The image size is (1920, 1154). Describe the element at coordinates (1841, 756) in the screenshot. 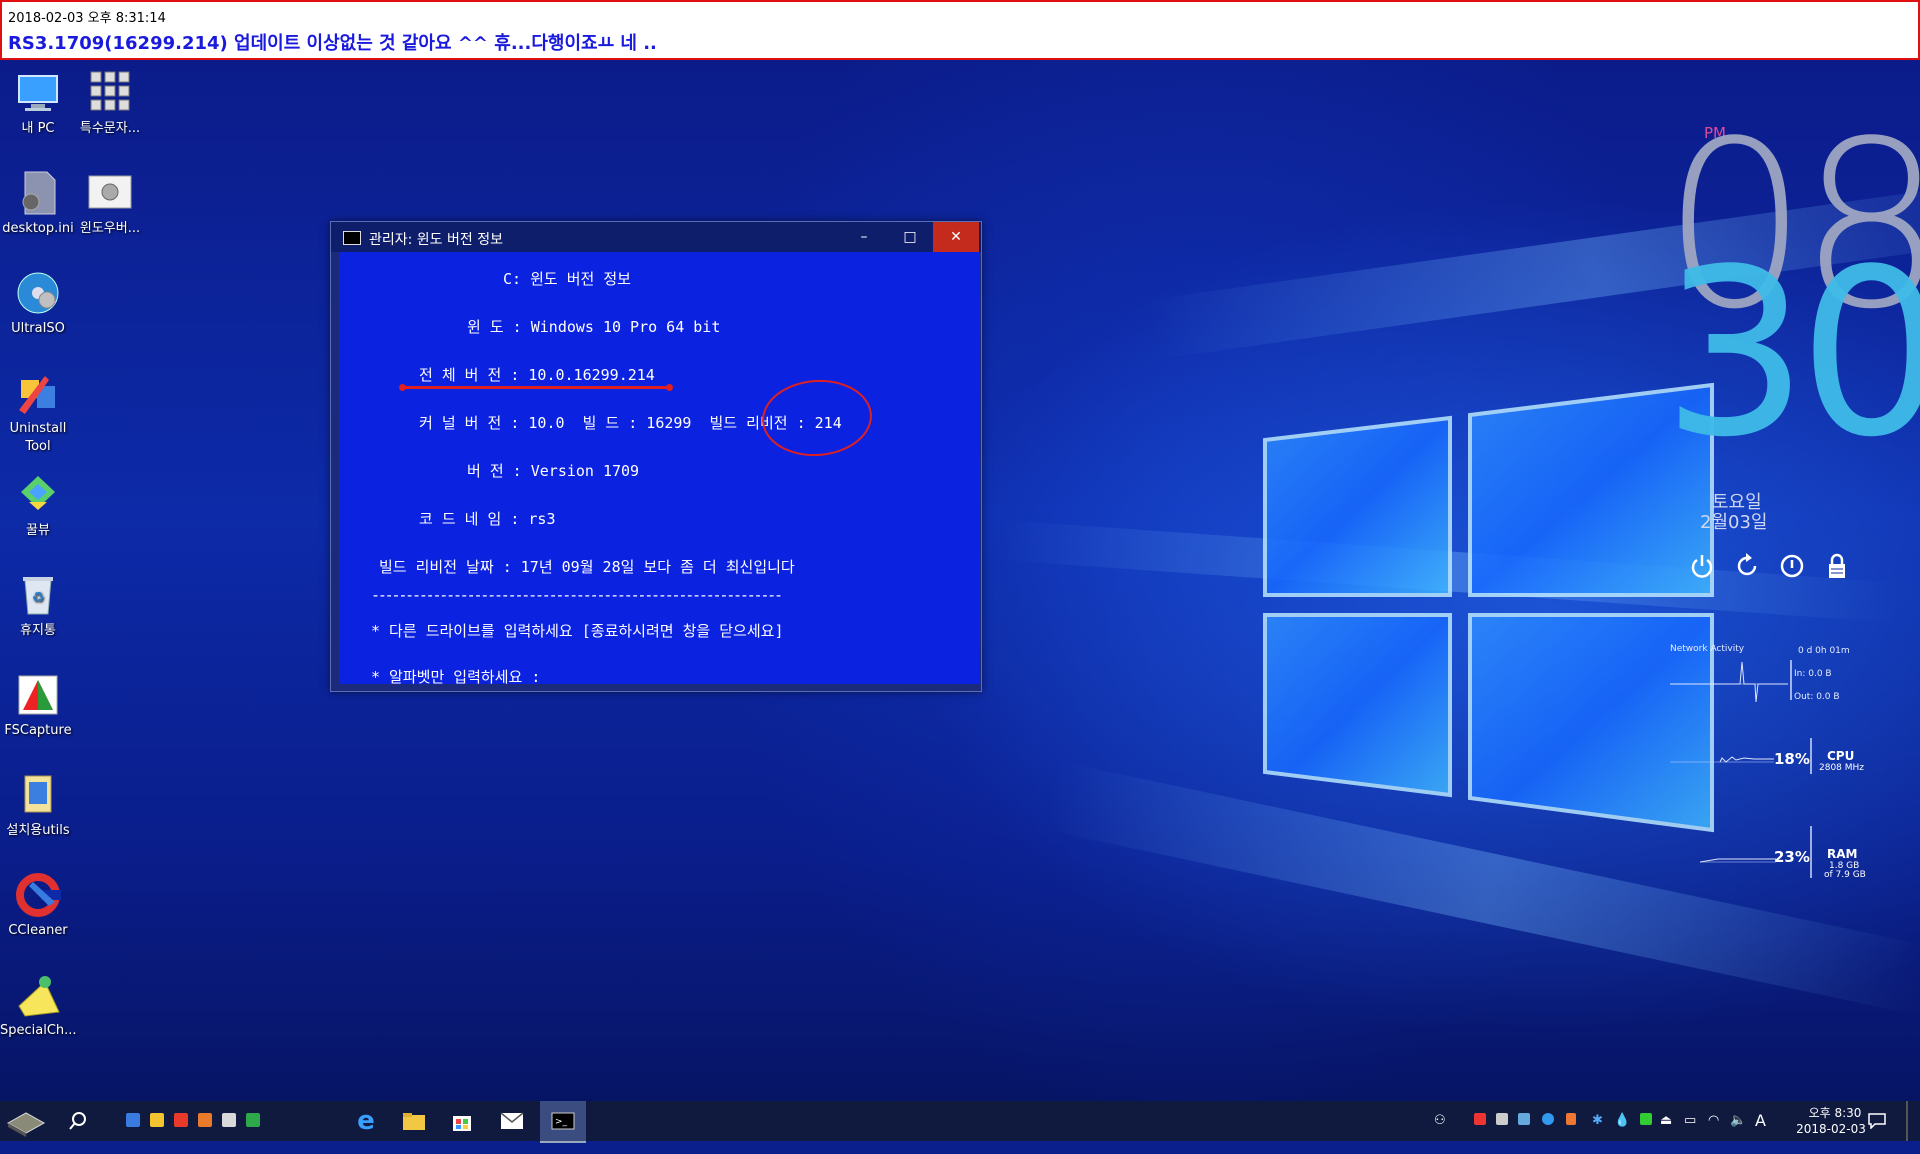

I see `cpu-label: CPU` at that location.